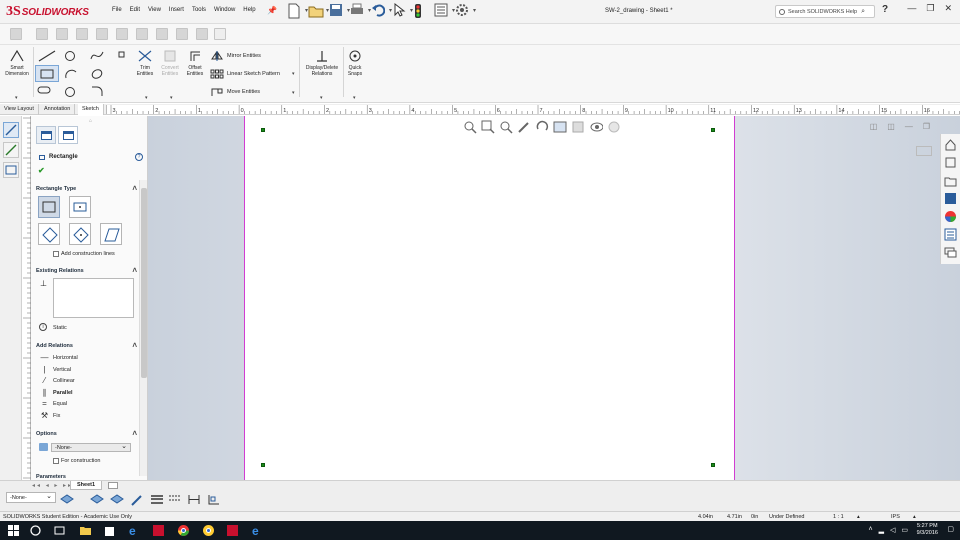 Image resolution: width=960 pixels, height=540 pixels. What do you see at coordinates (145, 63) in the screenshot?
I see `trim-entities-button: Trim Entities` at bounding box center [145, 63].